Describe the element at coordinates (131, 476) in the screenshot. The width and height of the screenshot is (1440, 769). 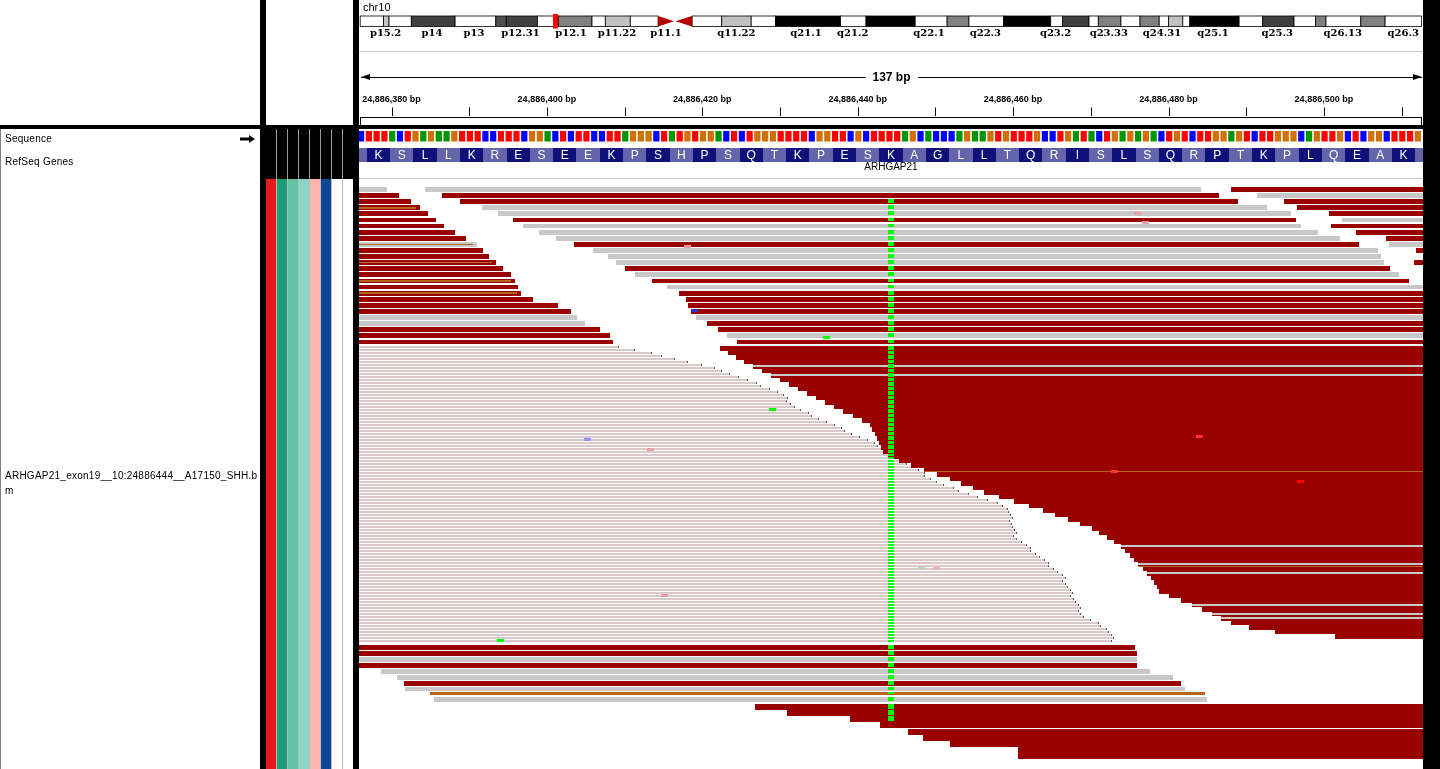
I see `track-name: ARHGAP21_exon19__10:24886444__A17150_SHH.b` at that location.